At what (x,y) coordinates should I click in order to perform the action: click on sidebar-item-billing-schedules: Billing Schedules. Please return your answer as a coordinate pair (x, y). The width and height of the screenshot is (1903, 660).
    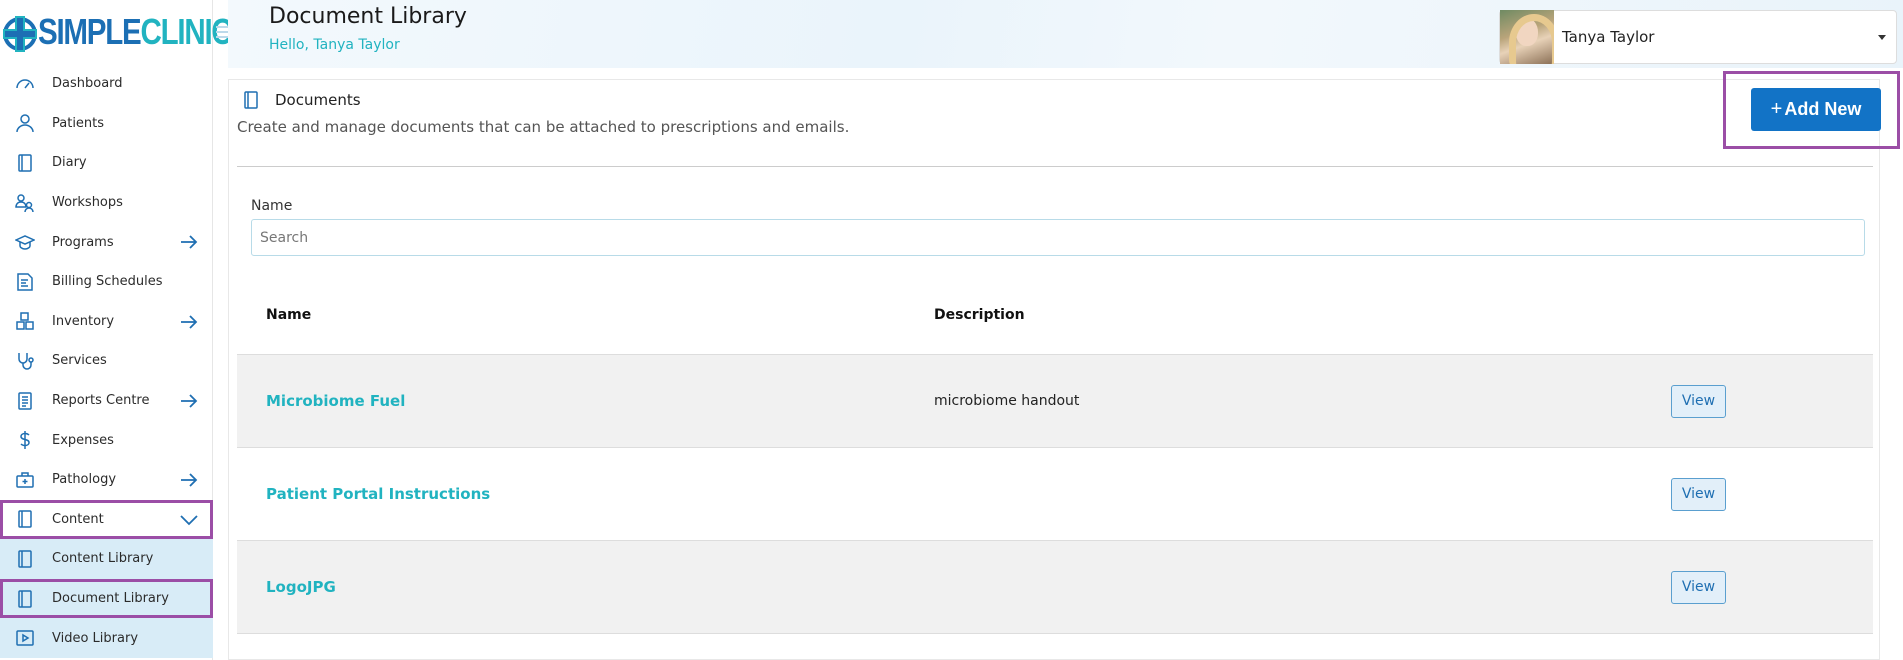
    Looking at the image, I should click on (106, 282).